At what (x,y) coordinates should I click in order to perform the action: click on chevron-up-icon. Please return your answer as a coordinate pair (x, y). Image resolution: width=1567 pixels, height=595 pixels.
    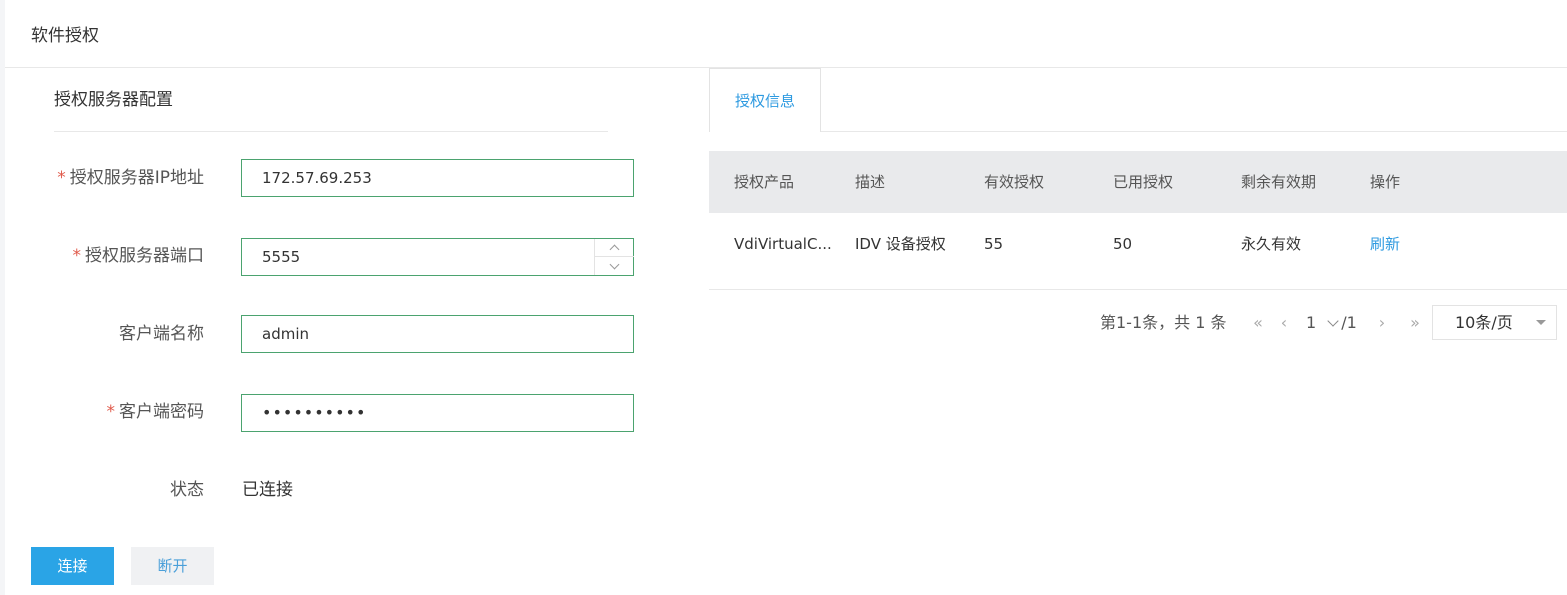
    Looking at the image, I should click on (614, 249).